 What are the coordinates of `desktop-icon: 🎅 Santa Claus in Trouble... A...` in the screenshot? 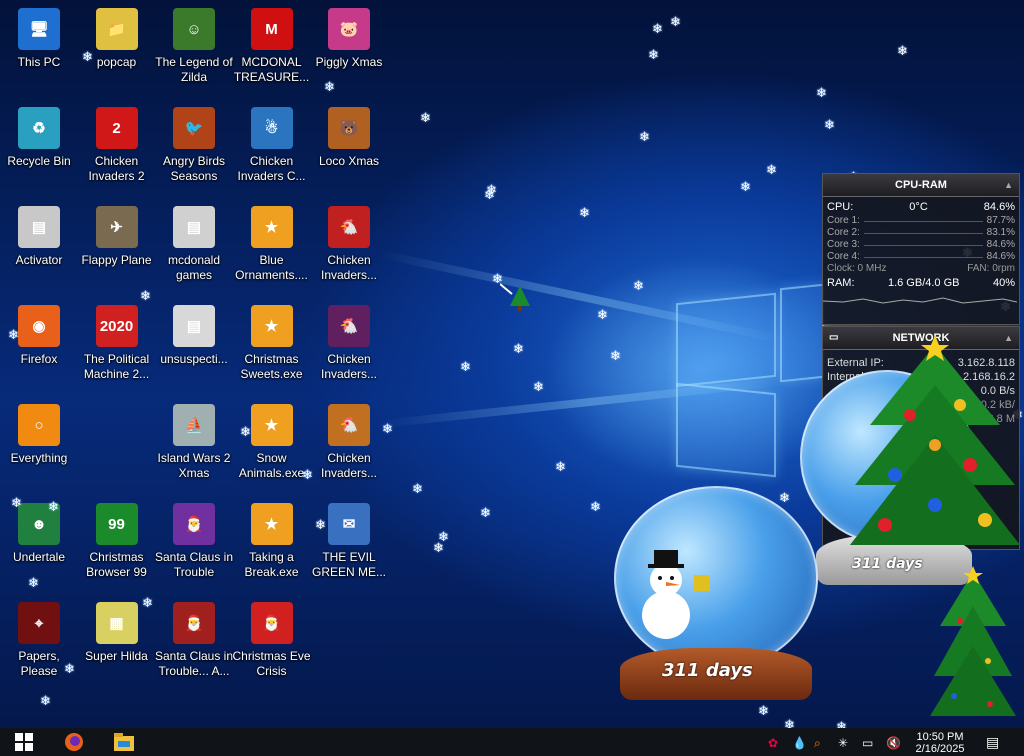 It's located at (194, 640).